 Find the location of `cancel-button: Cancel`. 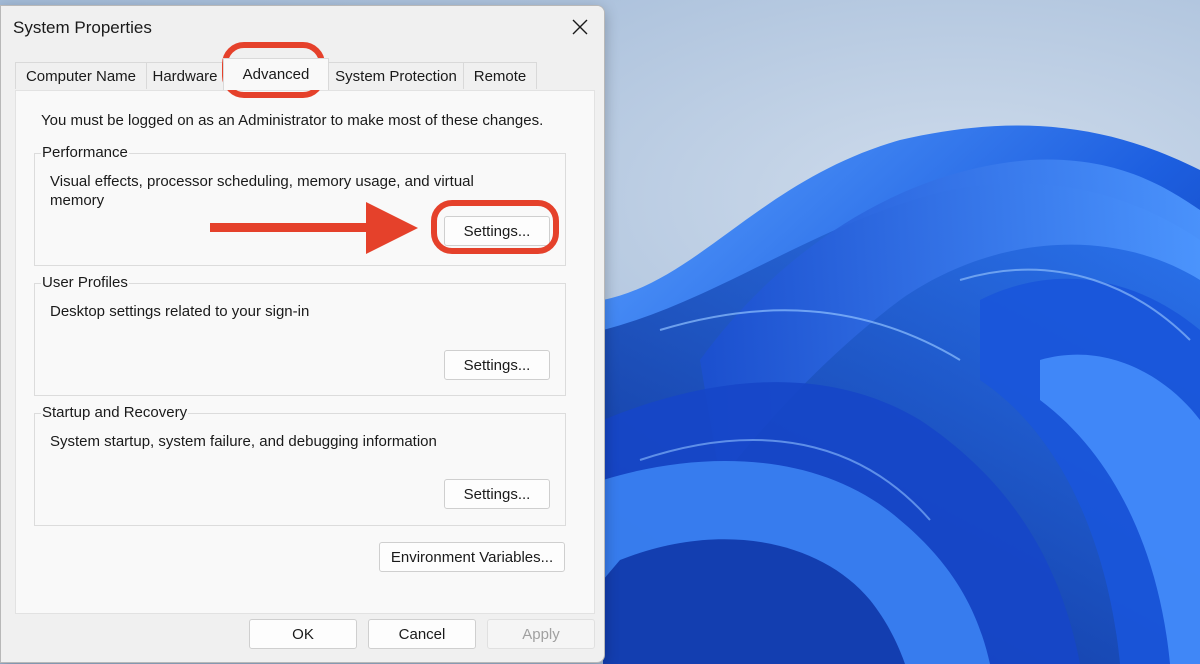

cancel-button: Cancel is located at coordinates (422, 634).